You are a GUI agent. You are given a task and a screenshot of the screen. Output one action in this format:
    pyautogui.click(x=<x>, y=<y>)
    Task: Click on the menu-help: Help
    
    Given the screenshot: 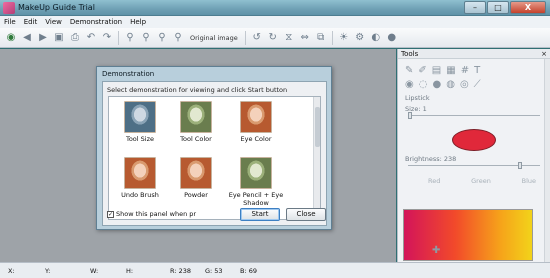 What is the action you would take?
    pyautogui.click(x=138, y=22)
    